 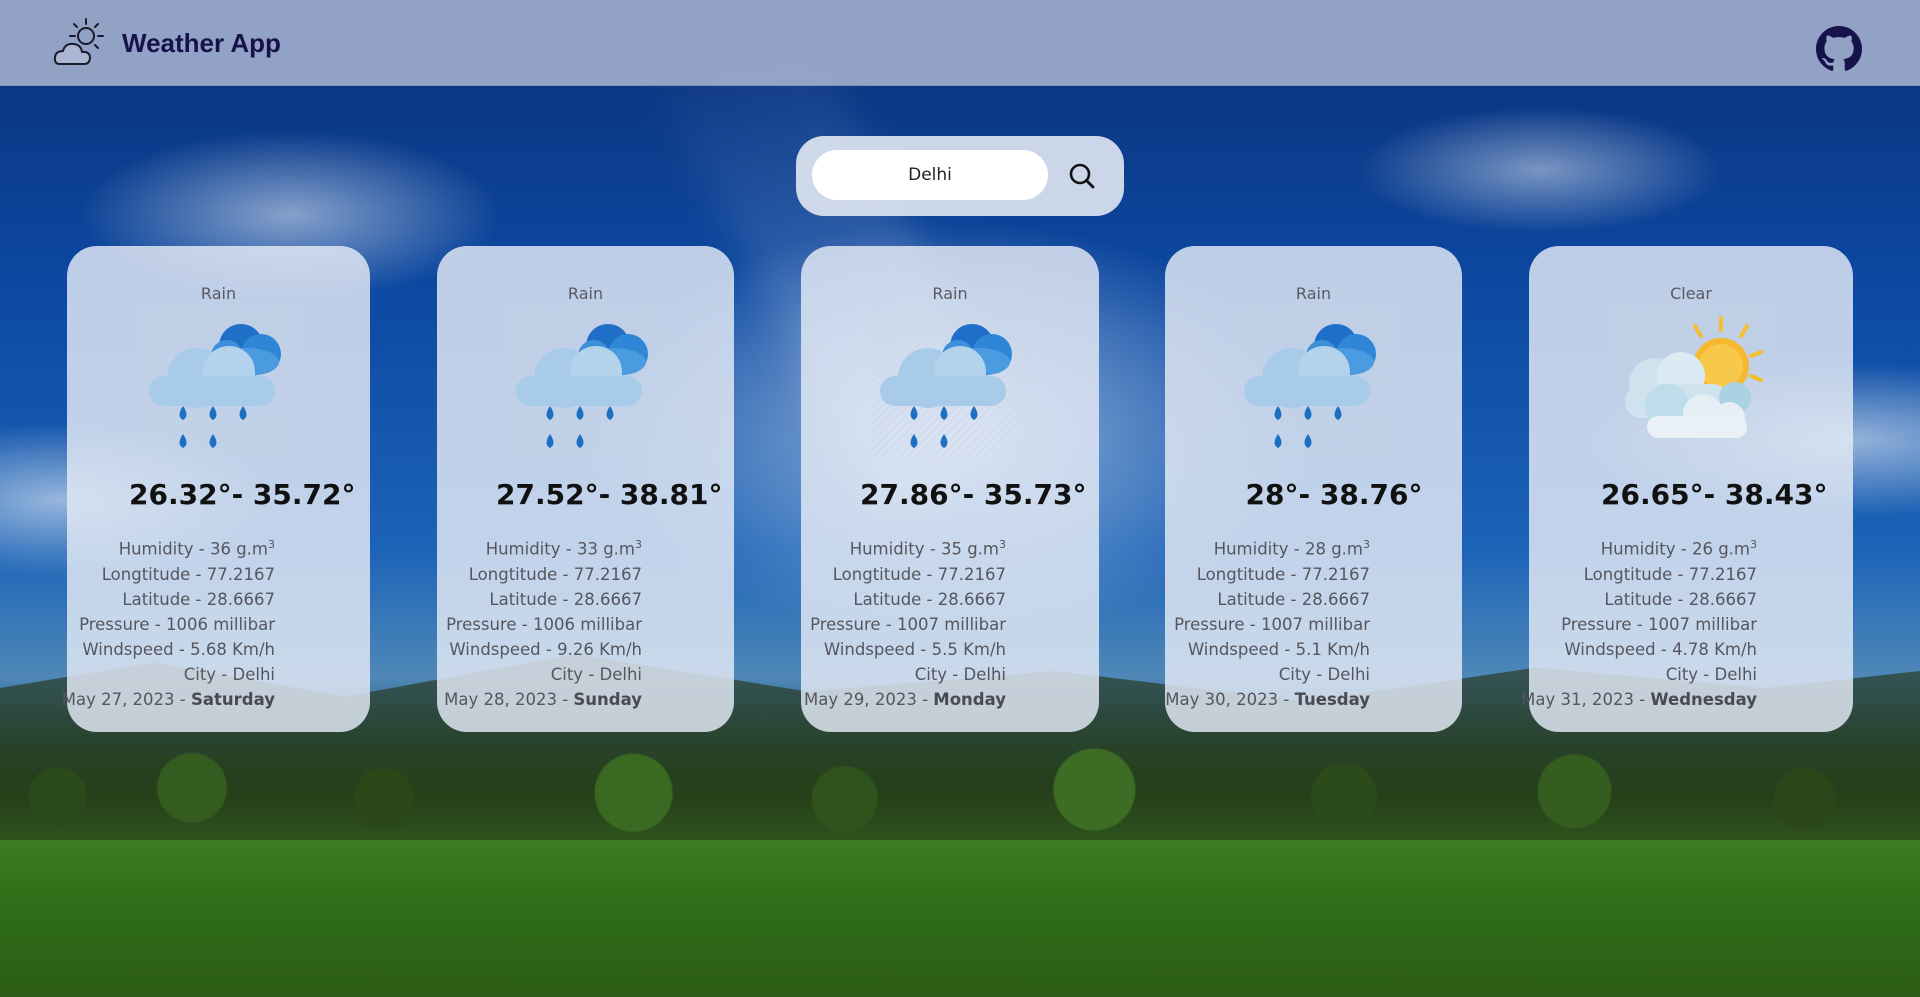 What do you see at coordinates (1278, 649) in the screenshot?
I see `windspeed-row: Windspeed - 5.1 Km/h` at bounding box center [1278, 649].